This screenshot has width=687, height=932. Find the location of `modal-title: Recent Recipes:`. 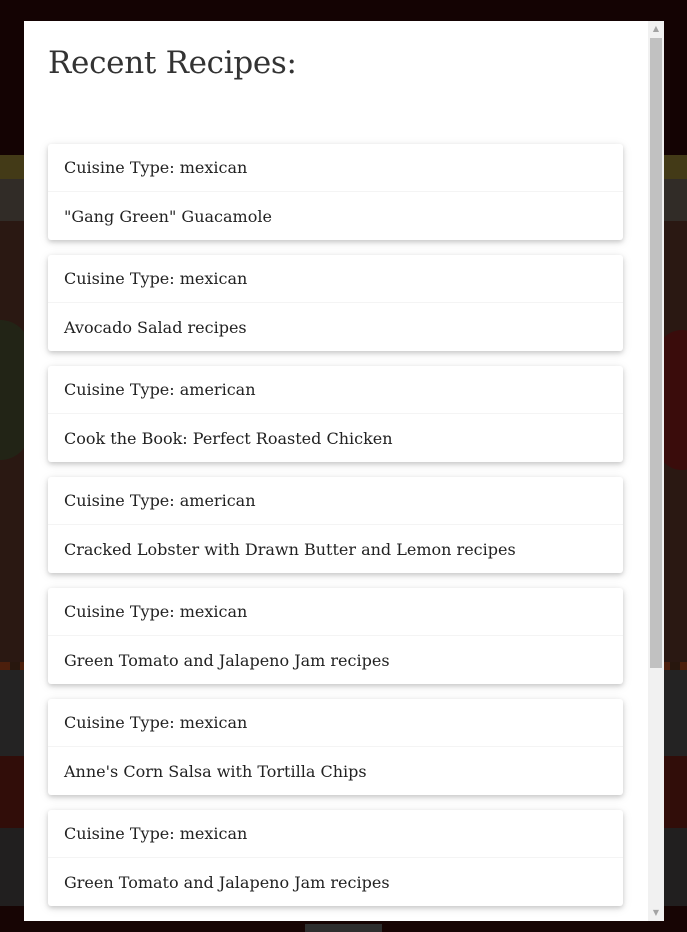

modal-title: Recent Recipes: is located at coordinates (172, 63).